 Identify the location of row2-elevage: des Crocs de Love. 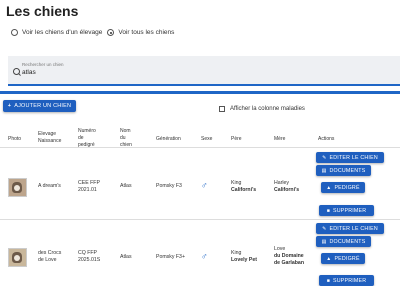
(49, 257).